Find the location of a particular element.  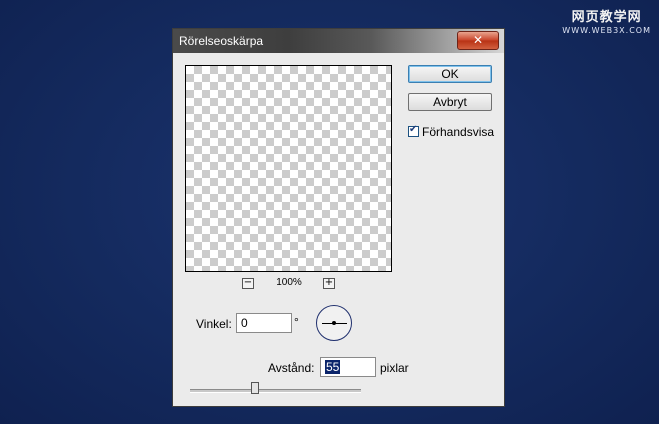

angle-input: 0 is located at coordinates (264, 323).